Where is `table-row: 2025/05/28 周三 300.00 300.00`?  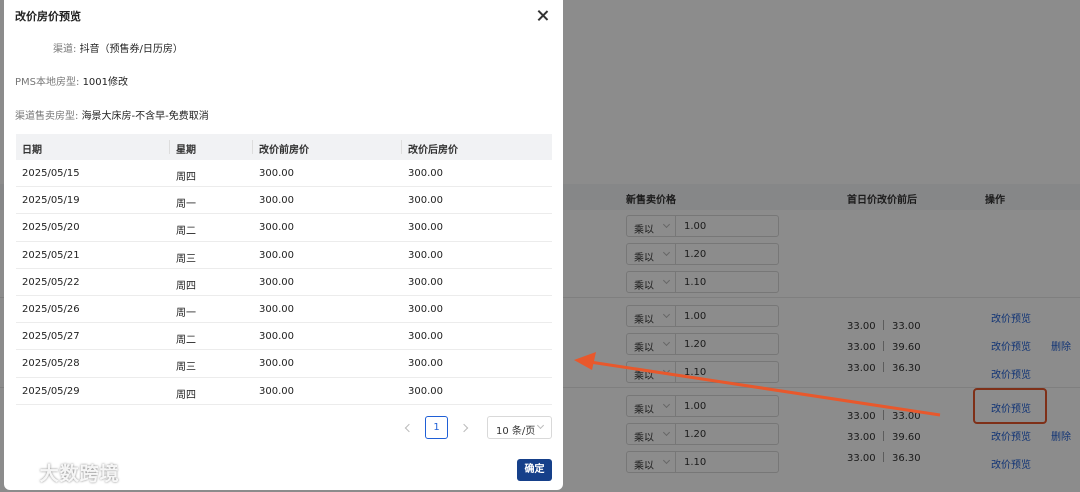 table-row: 2025/05/28 周三 300.00 300.00 is located at coordinates (284, 364).